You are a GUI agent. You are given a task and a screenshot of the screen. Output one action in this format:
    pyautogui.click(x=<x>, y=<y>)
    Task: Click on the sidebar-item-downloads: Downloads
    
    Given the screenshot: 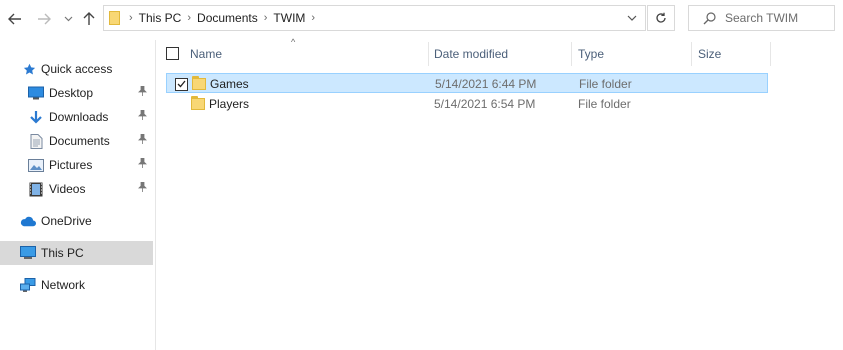 What is the action you would take?
    pyautogui.click(x=76, y=117)
    